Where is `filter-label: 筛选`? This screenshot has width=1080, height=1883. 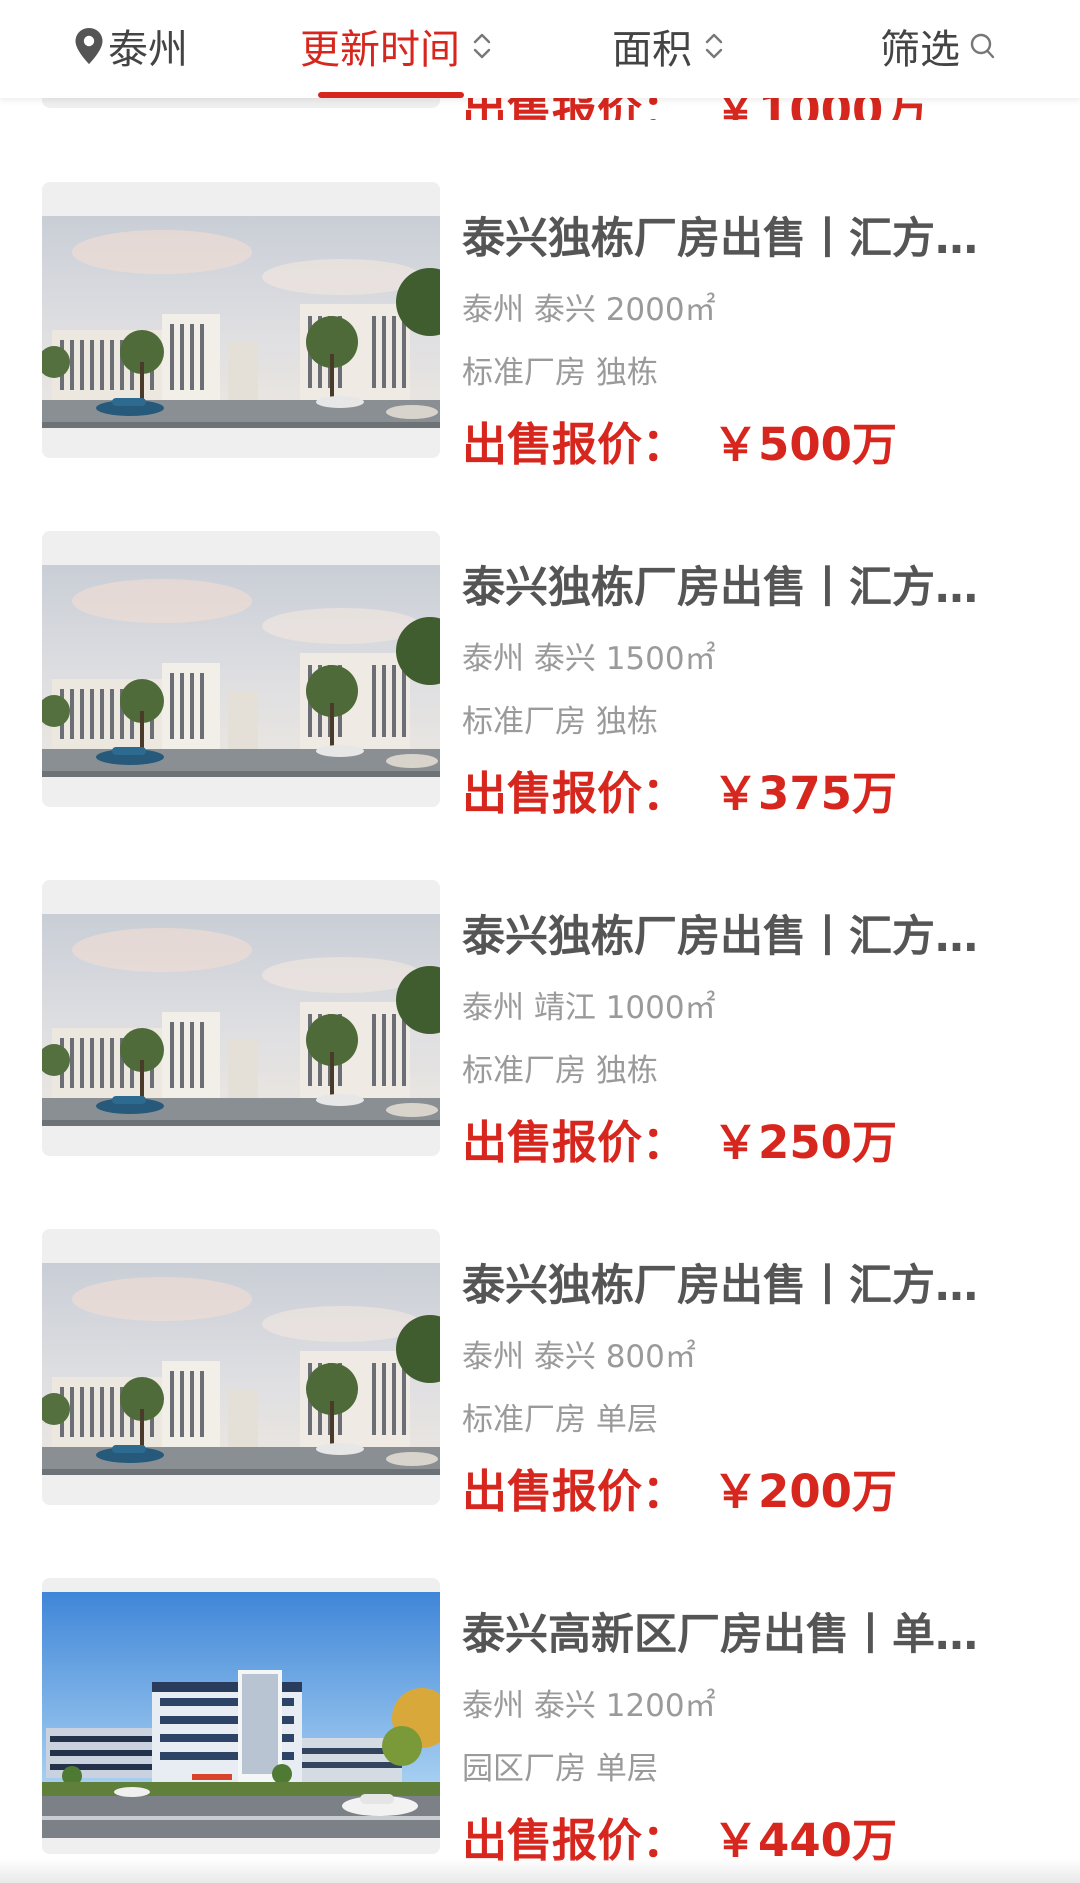
filter-label: 筛选 is located at coordinates (920, 50).